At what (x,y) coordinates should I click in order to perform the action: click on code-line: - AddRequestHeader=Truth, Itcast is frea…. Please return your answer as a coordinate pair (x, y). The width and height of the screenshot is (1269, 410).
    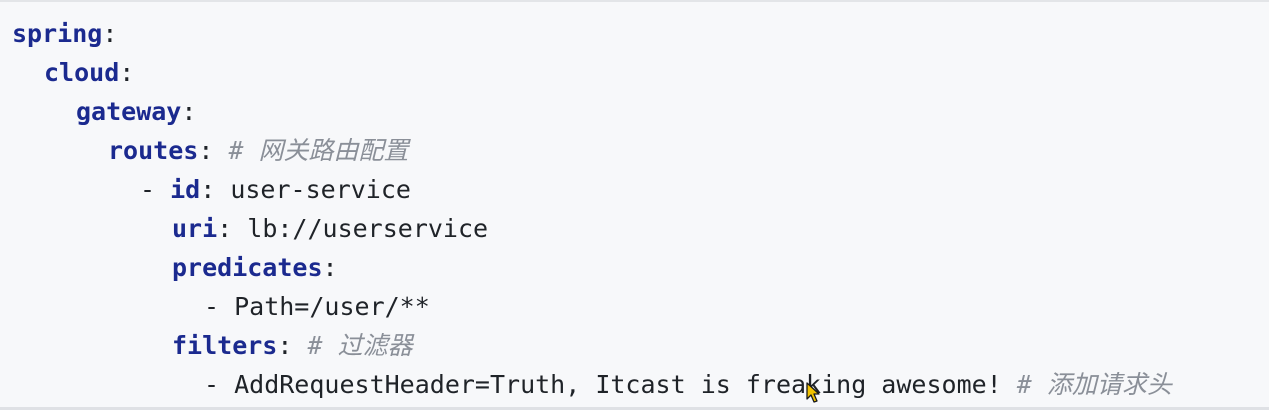
    Looking at the image, I should click on (592, 384).